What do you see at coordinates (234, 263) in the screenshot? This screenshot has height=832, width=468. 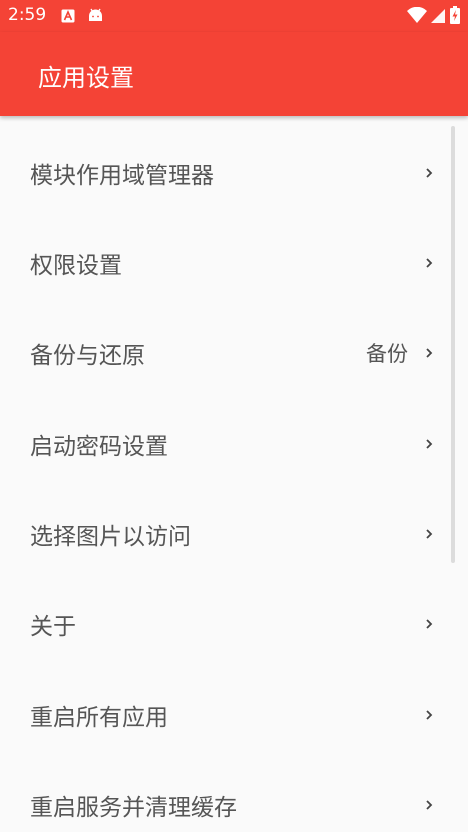 I see `settings-item-permissions: 权限设置` at bounding box center [234, 263].